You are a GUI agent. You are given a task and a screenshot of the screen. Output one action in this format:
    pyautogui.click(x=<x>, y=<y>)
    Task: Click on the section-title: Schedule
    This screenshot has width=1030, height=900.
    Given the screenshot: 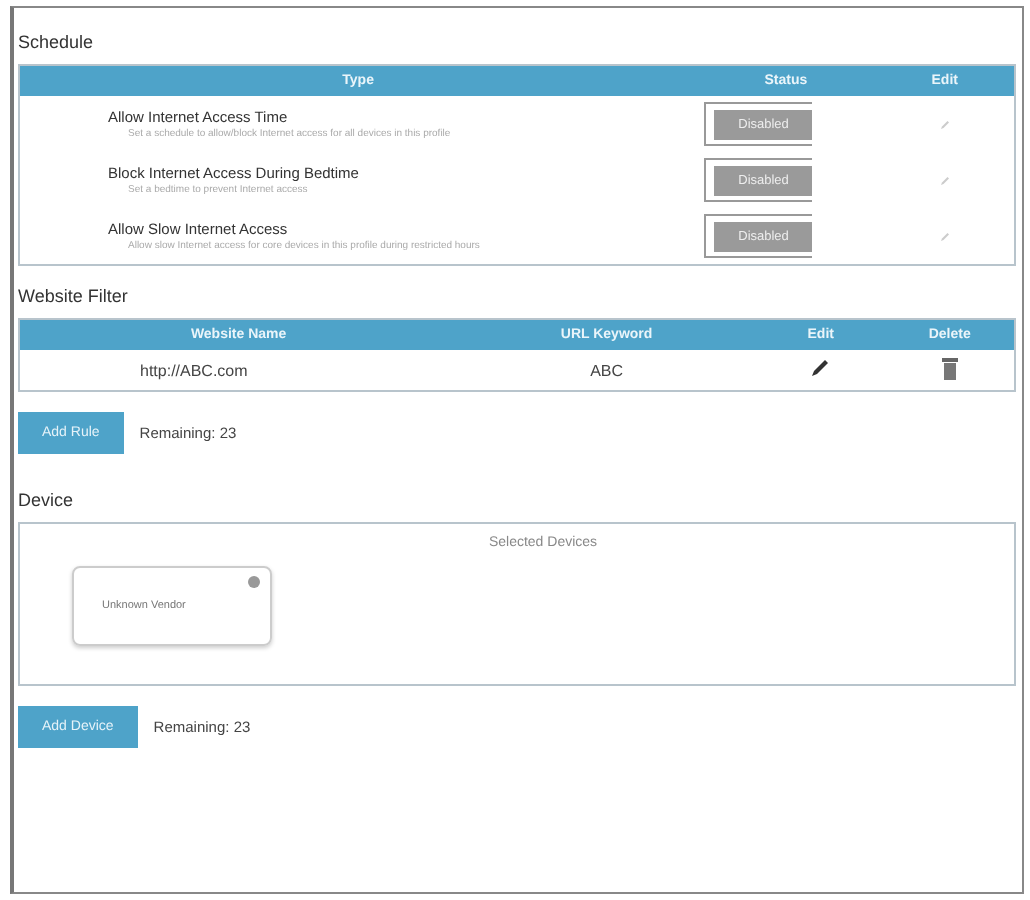 What is the action you would take?
    pyautogui.click(x=57, y=42)
    